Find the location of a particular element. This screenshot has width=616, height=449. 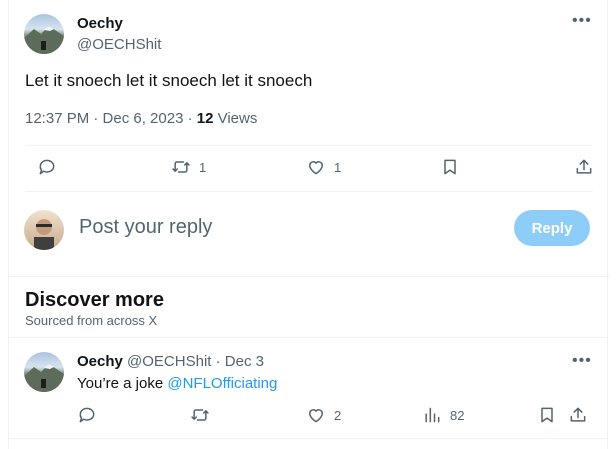

reply-button: Reply is located at coordinates (552, 228).